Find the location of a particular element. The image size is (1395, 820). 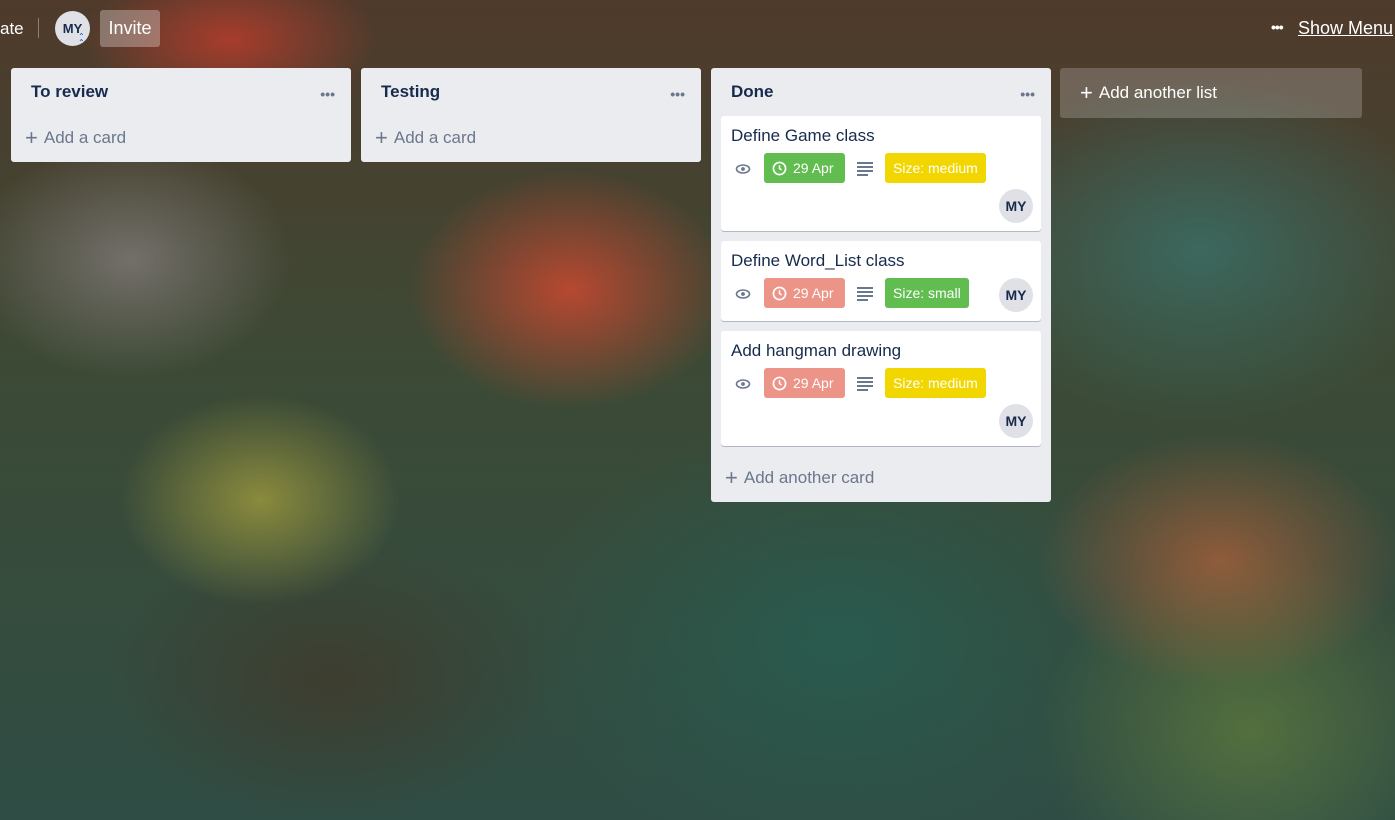

menu-dots-icon: ••• is located at coordinates (1277, 27).